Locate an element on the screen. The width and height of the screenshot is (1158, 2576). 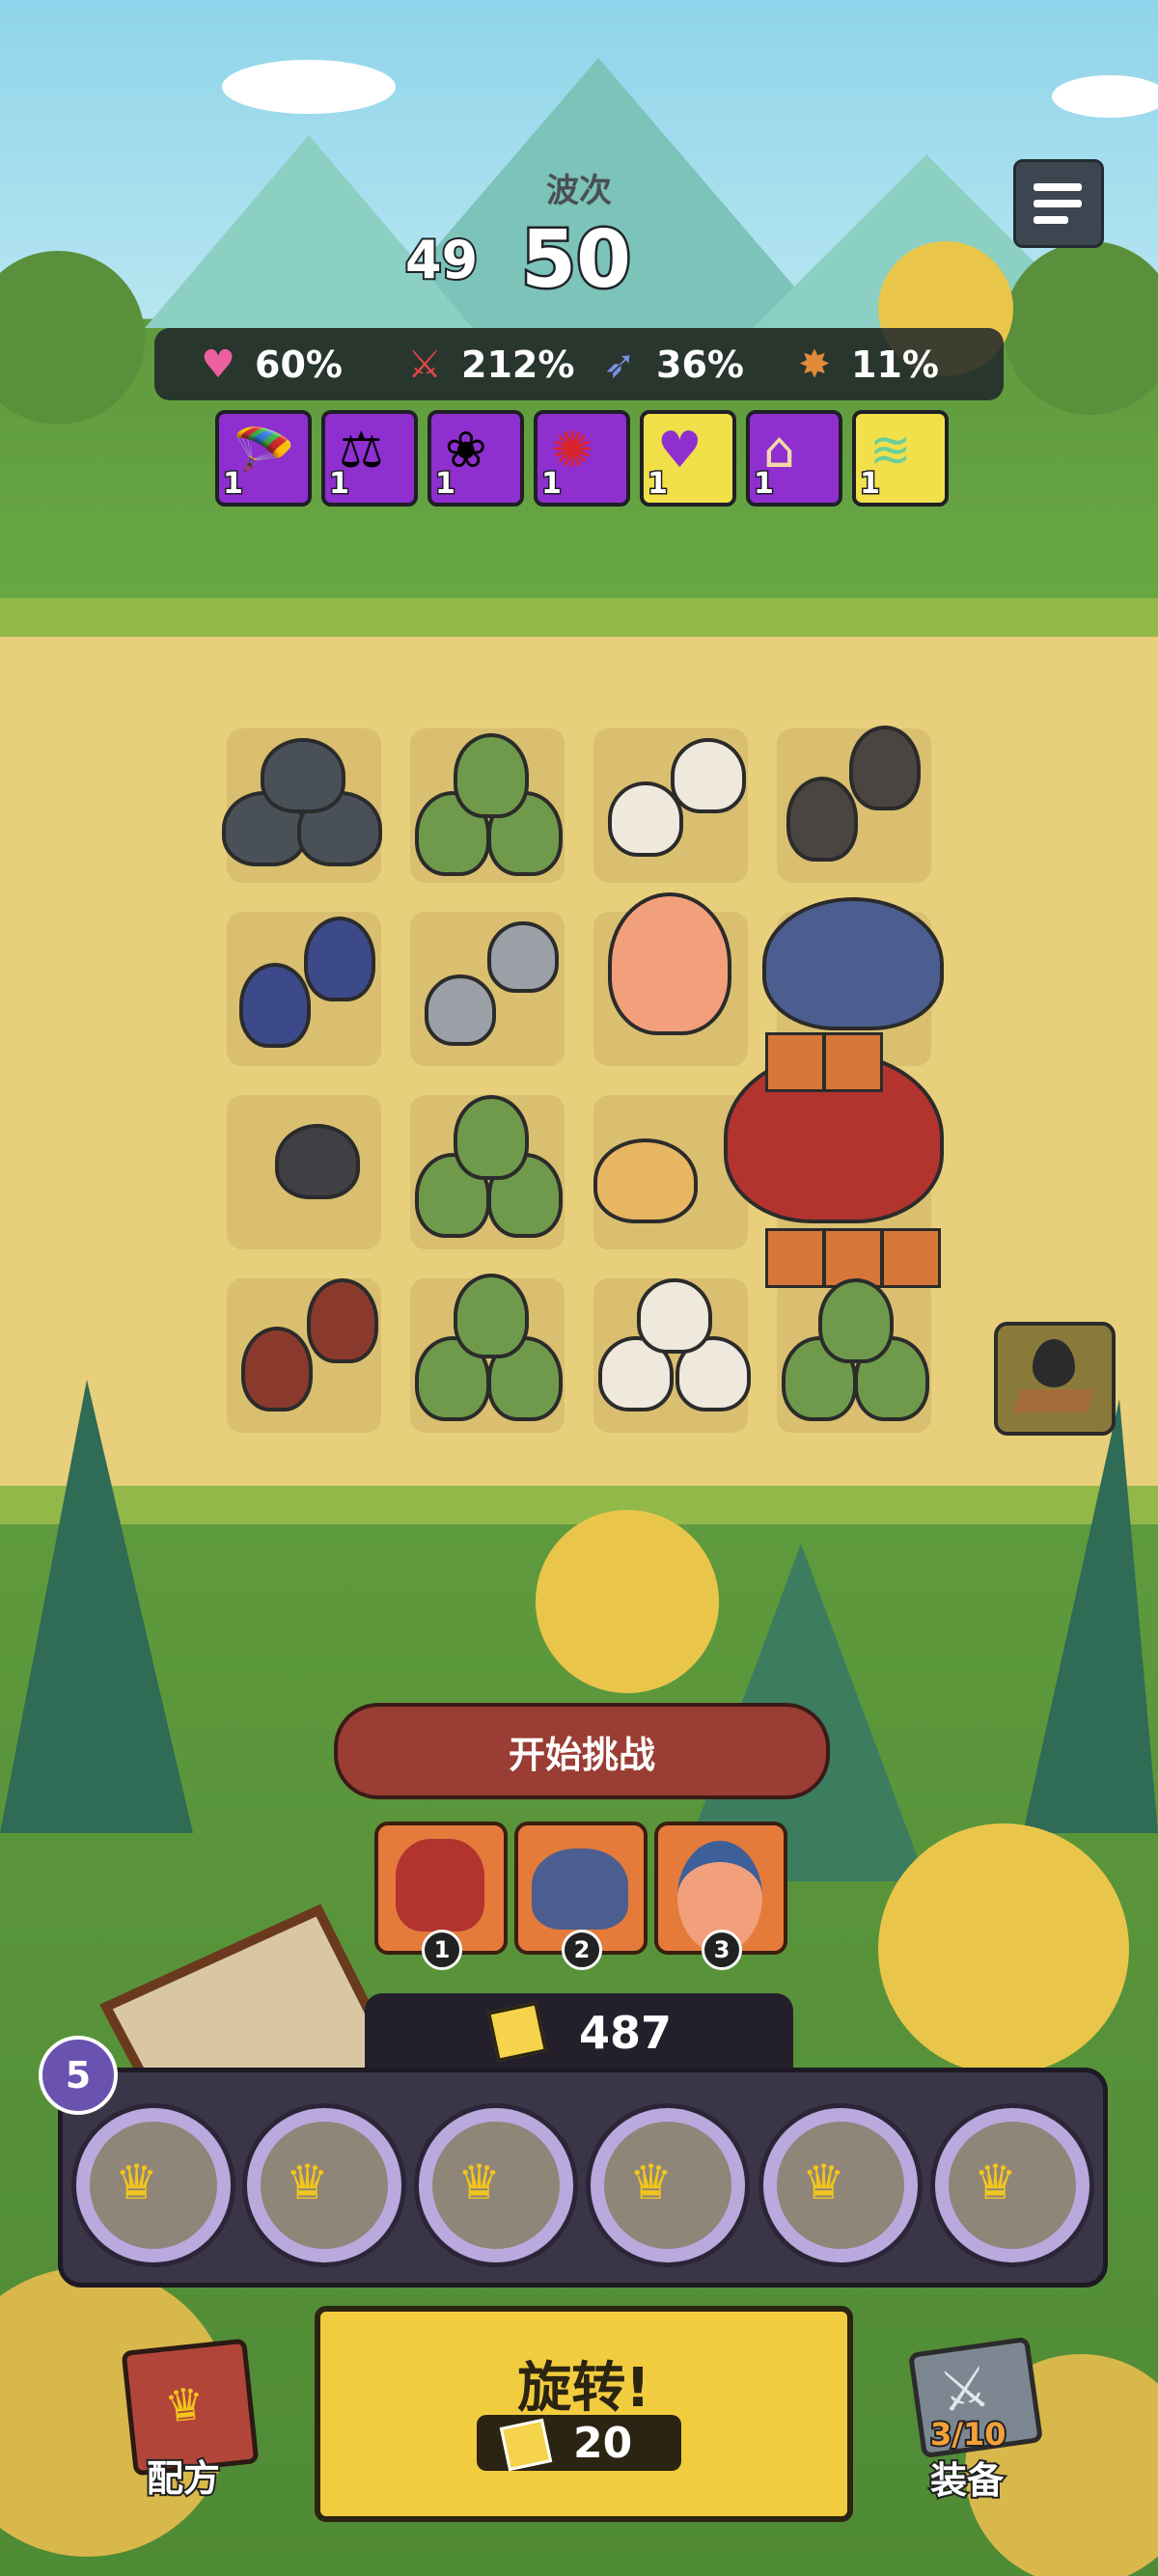
buff-crowd: ❀ 1 is located at coordinates (475, 459).